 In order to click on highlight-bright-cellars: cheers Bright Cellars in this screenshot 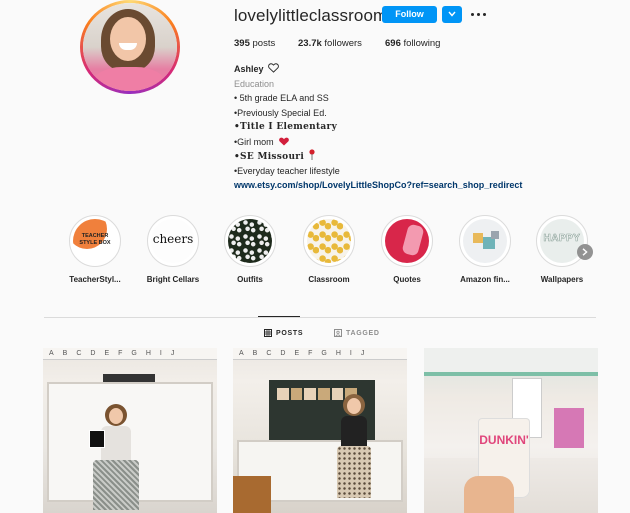, I will do `click(173, 249)`.